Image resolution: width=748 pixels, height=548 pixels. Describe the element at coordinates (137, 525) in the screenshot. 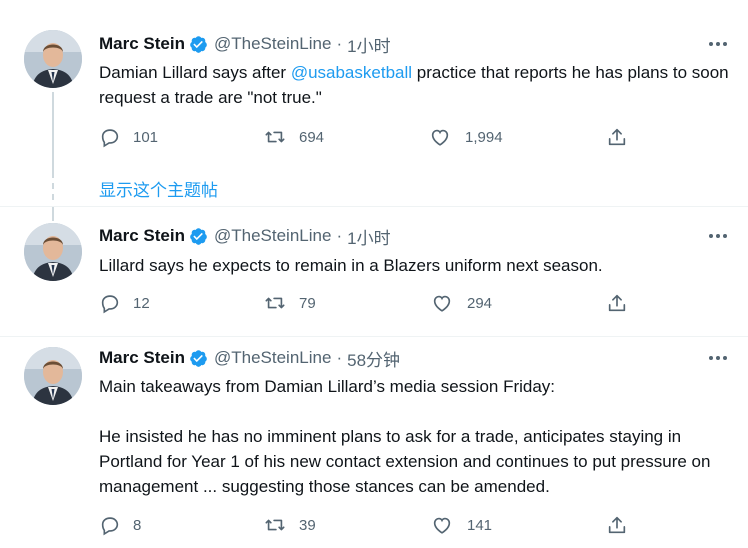

I see `reply-count: 8` at that location.